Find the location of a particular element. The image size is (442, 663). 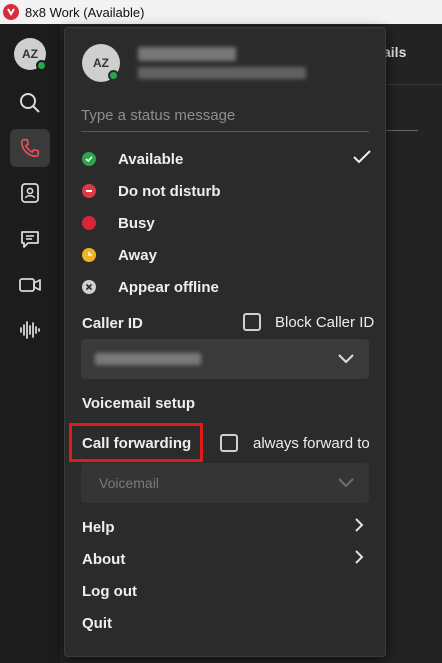

always-forward-checkbox is located at coordinates (229, 443).